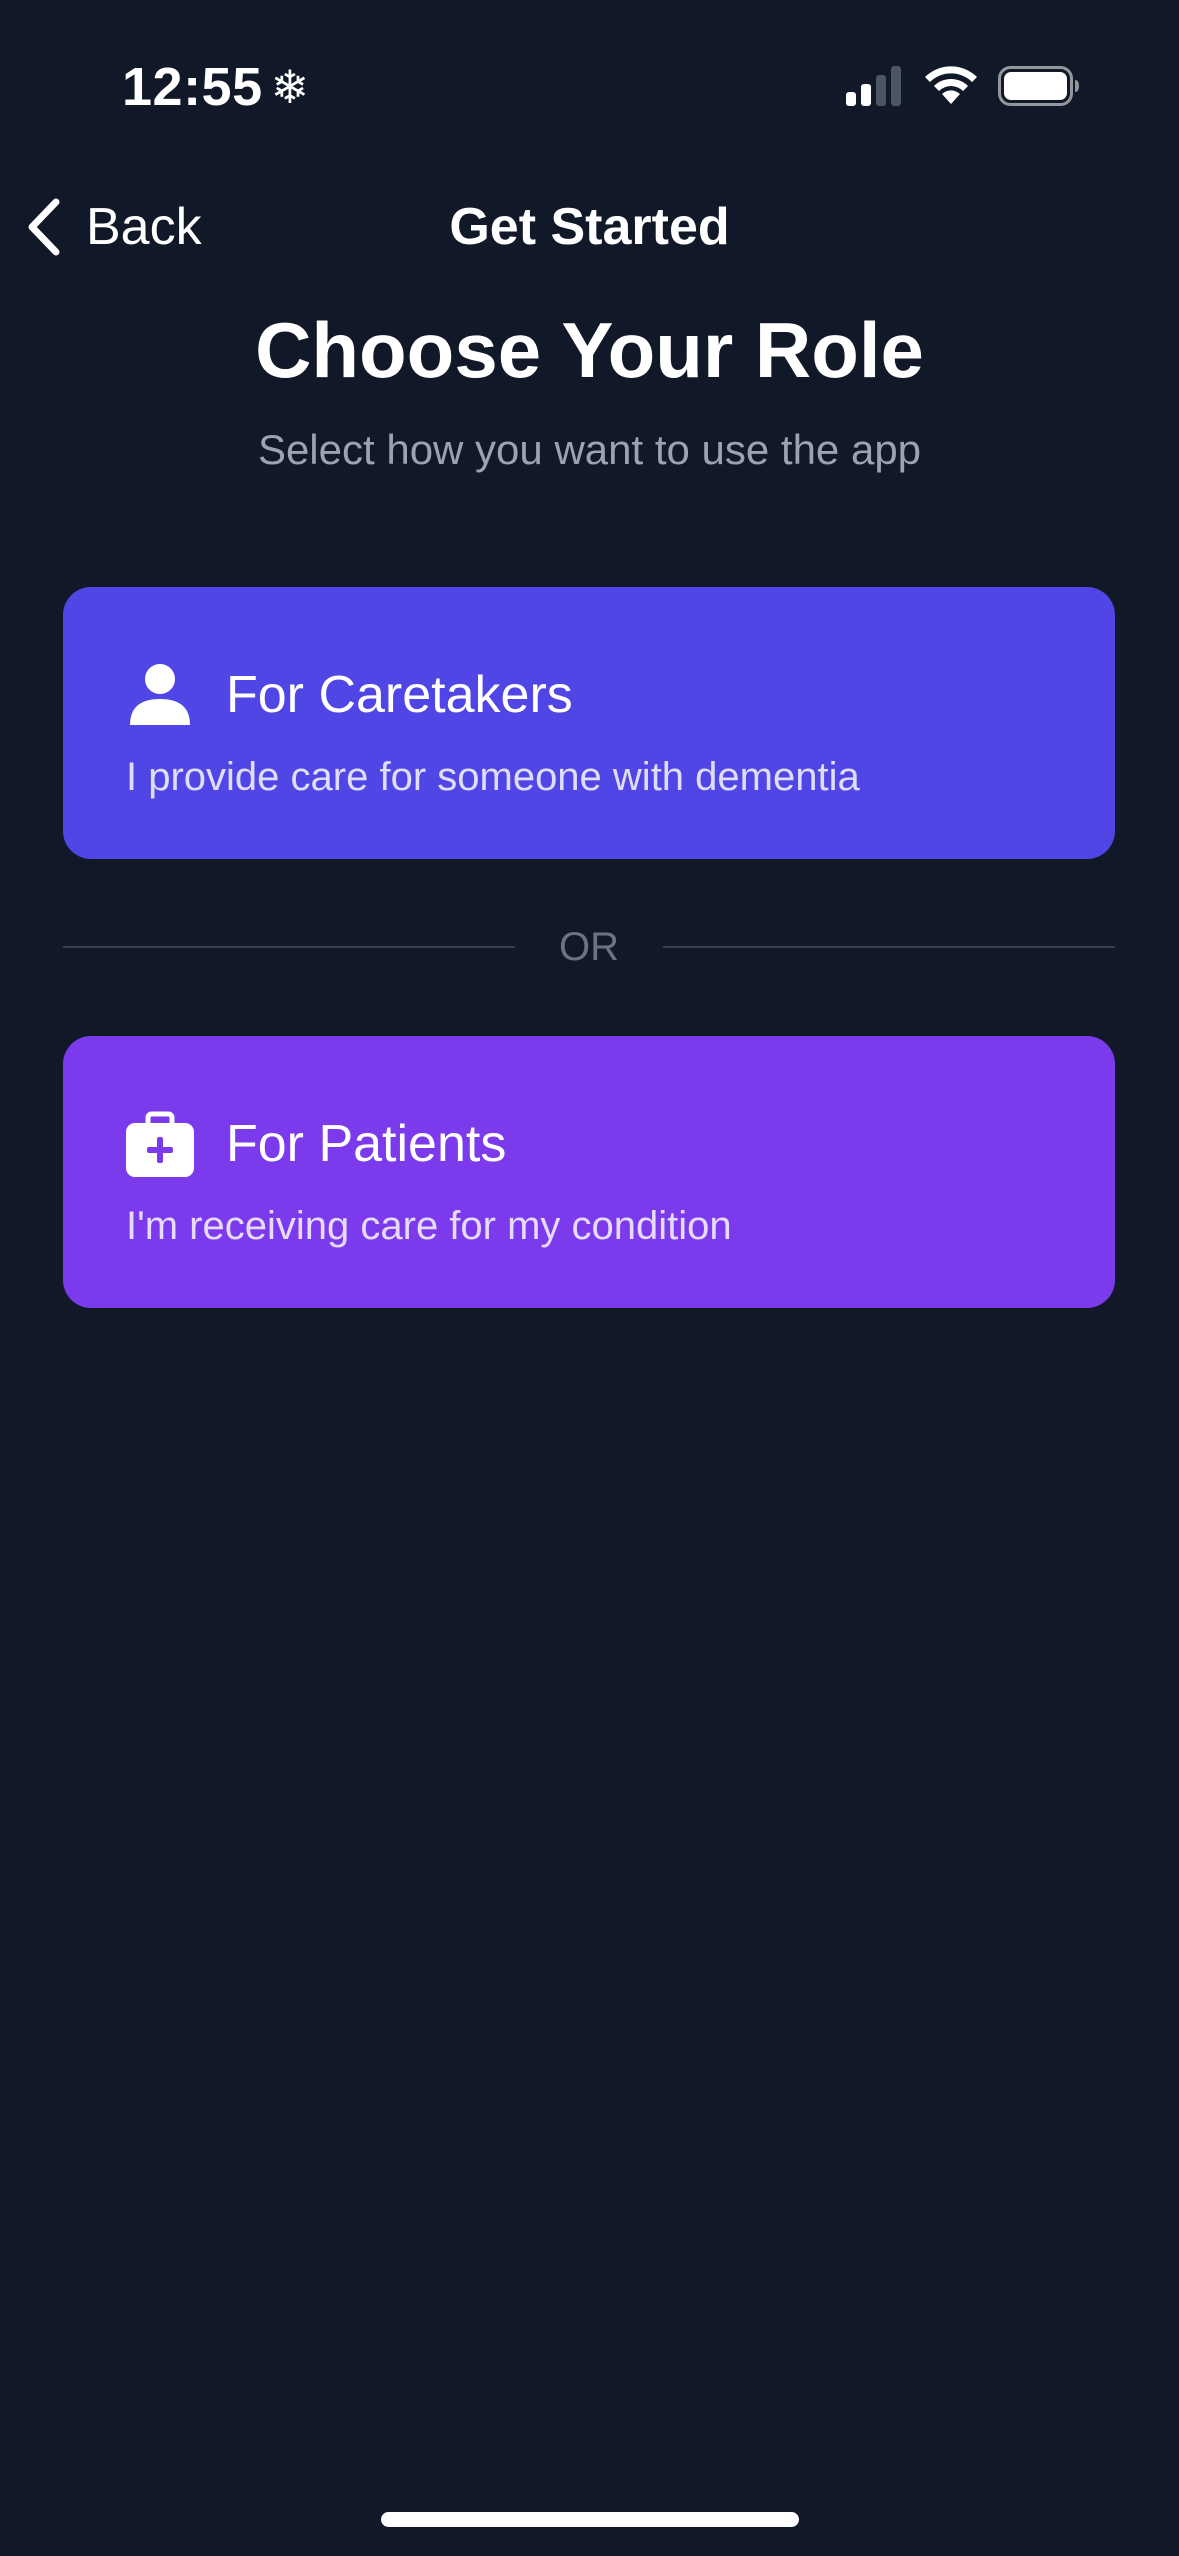 The width and height of the screenshot is (1179, 2556). I want to click on divider-label: OR, so click(589, 946).